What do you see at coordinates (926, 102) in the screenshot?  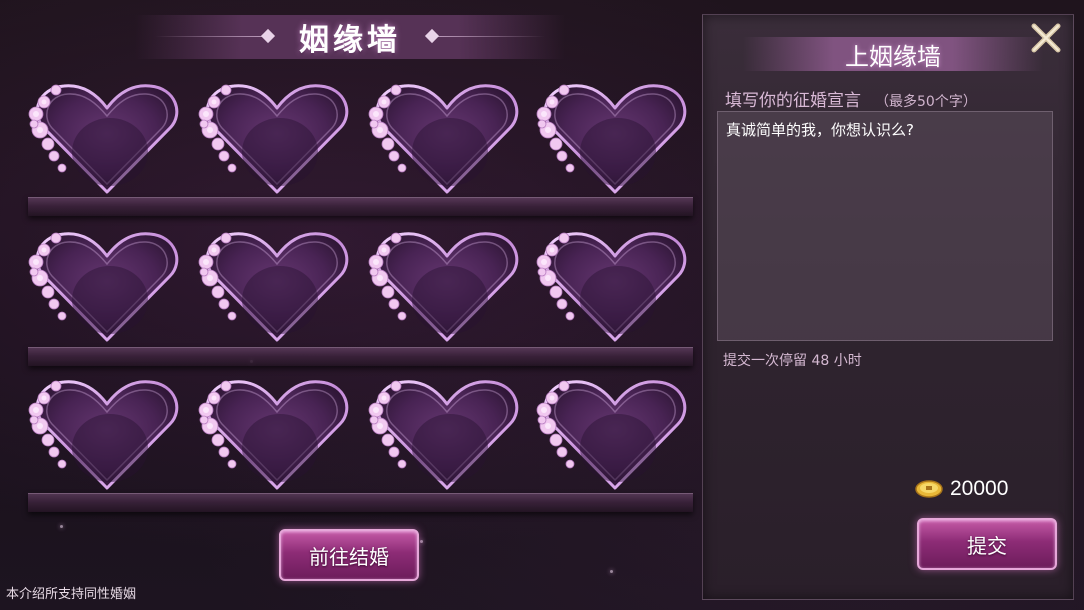 I see `declaration-hint: （最多50个字）` at bounding box center [926, 102].